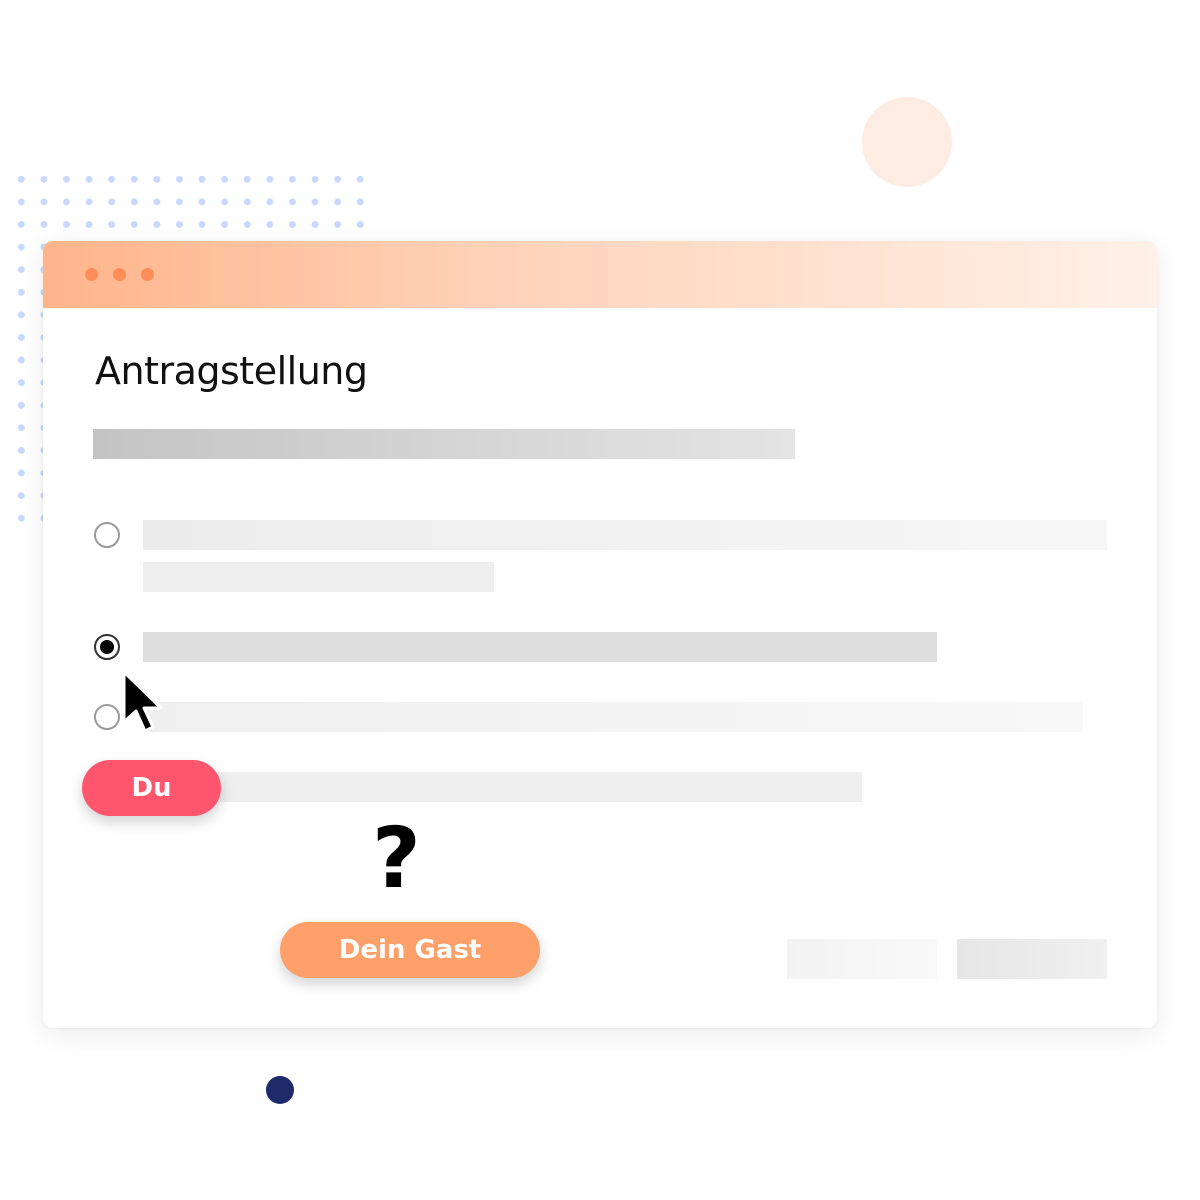  I want to click on secondary-action-button, so click(862, 959).